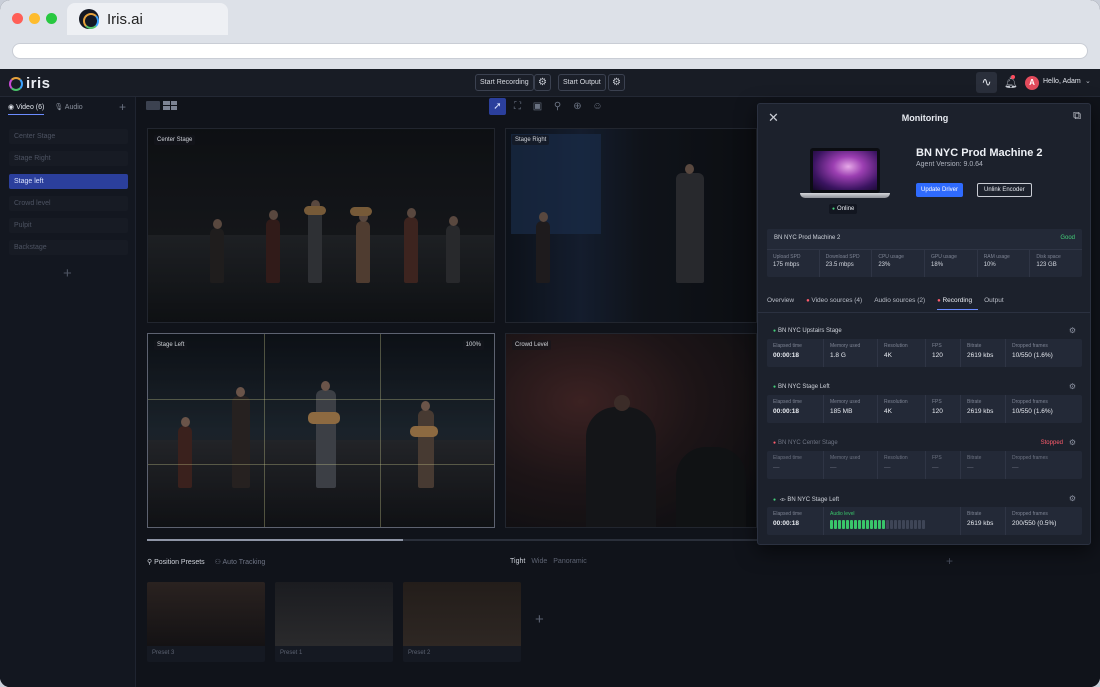 This screenshot has width=1100, height=687. I want to click on start-recording-button: Start Recording, so click(504, 82).